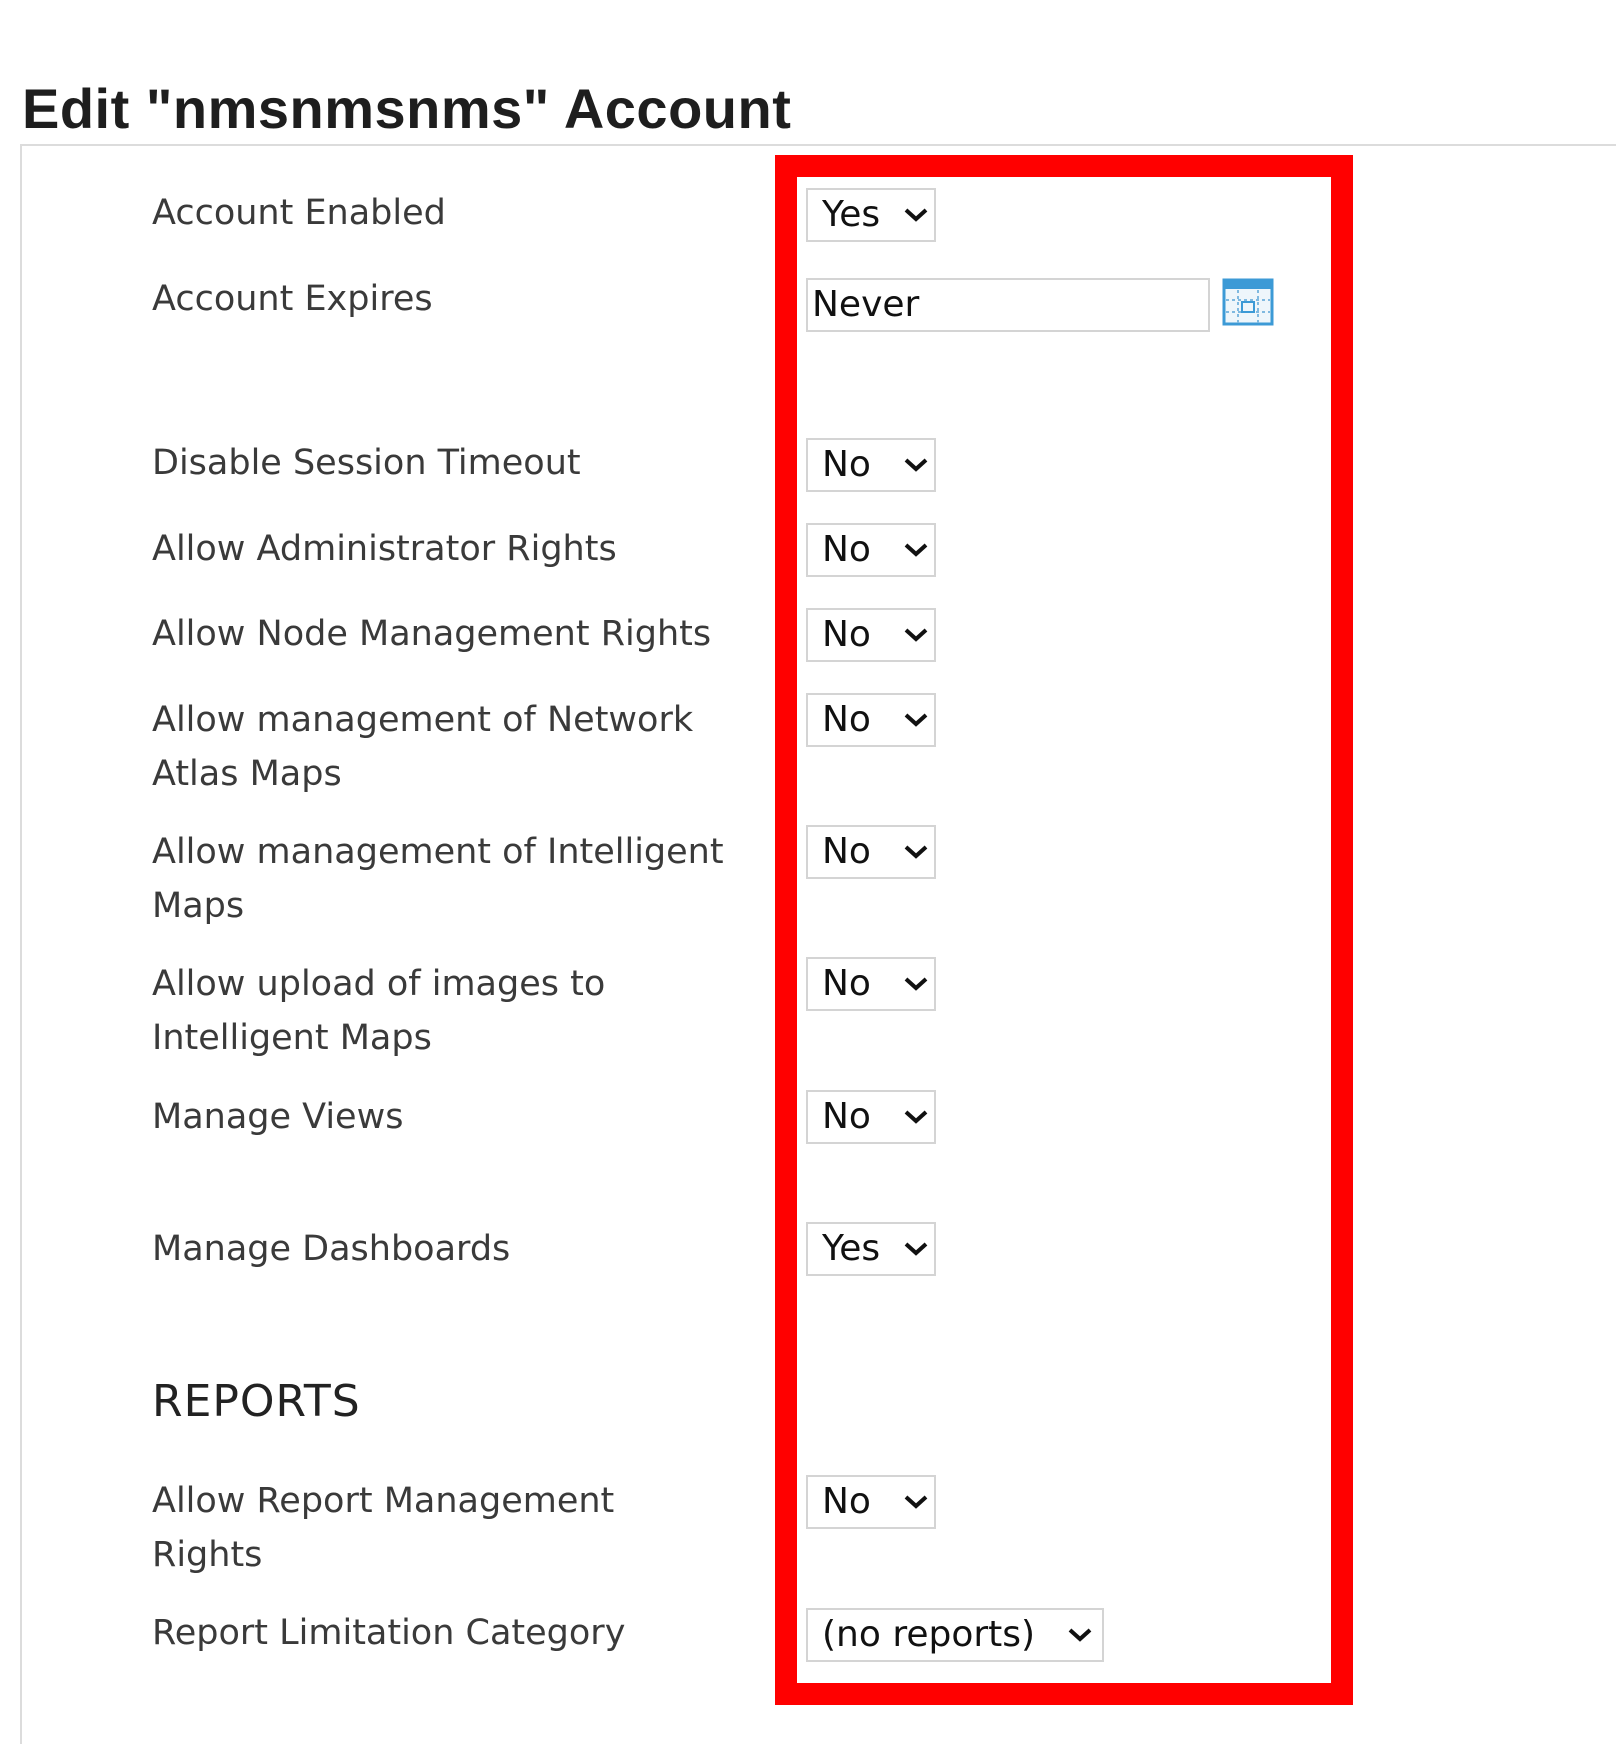 The image size is (1616, 1744). Describe the element at coordinates (423, 747) in the screenshot. I see `allow-network-atlas-maps-label: Allow management of Network Atlas Maps` at that location.